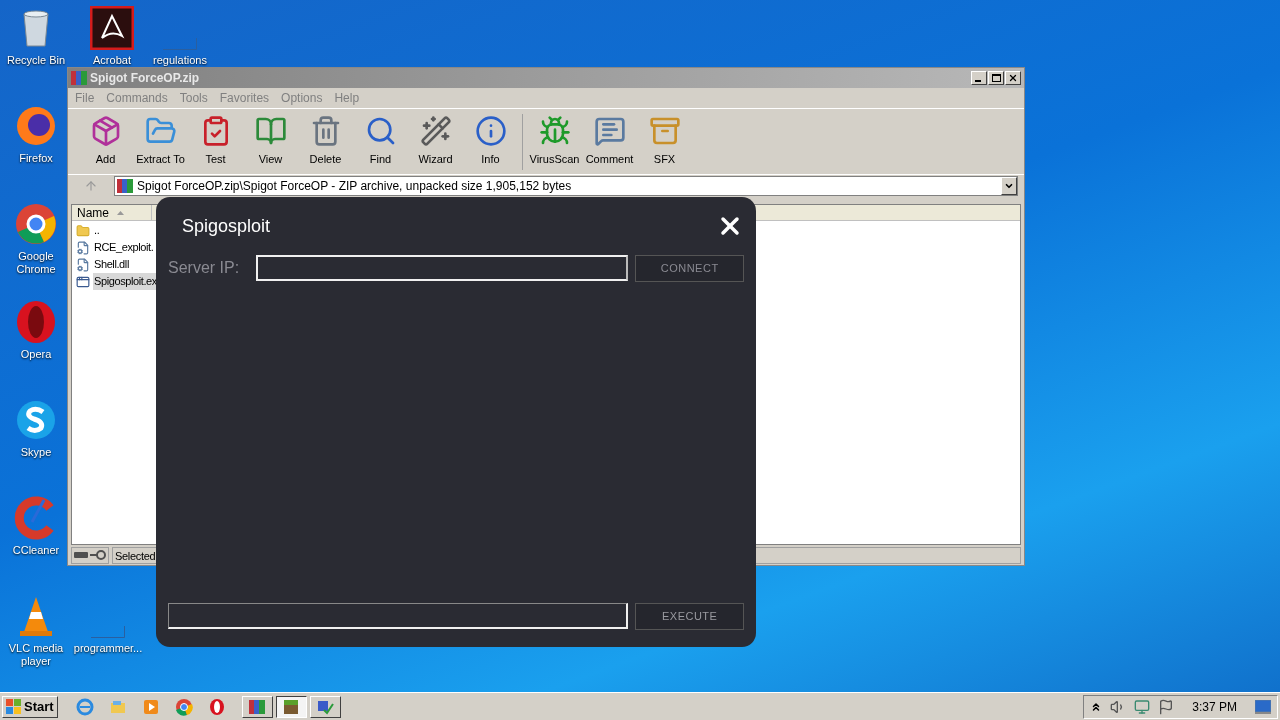 The width and height of the screenshot is (1280, 720). I want to click on window-title: Spigot ForceOP.zip, so click(145, 78).